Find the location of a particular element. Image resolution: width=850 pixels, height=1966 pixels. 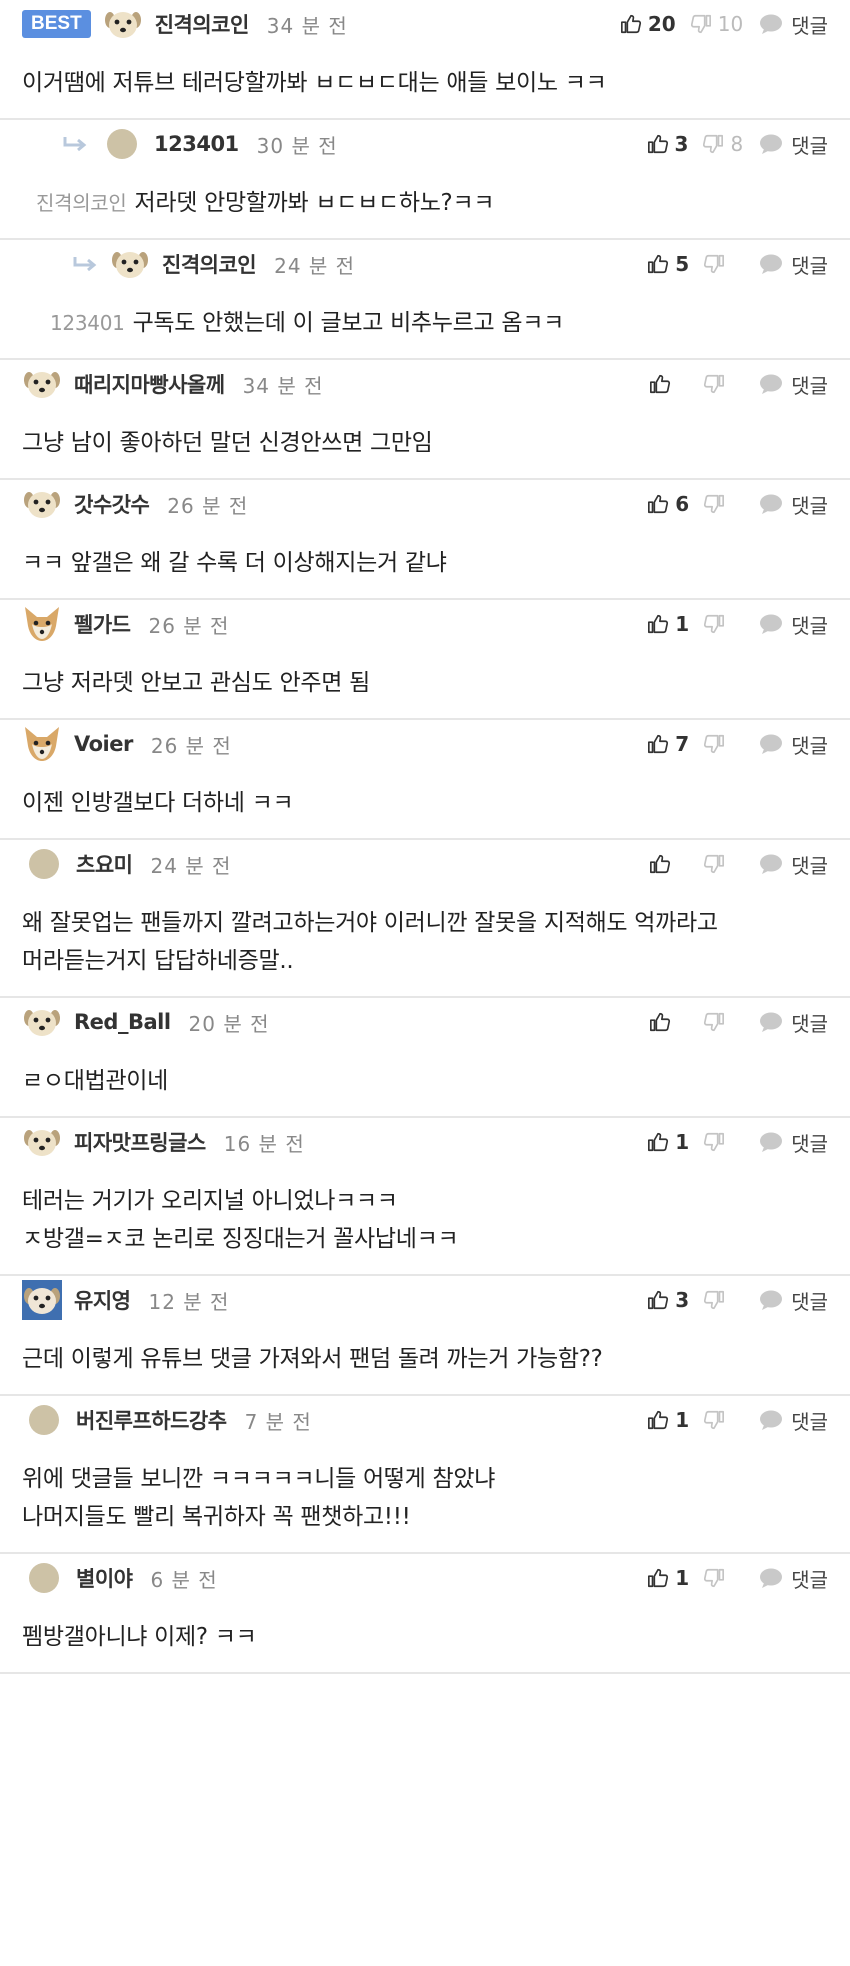

upvote-button: 20 is located at coordinates (648, 24).